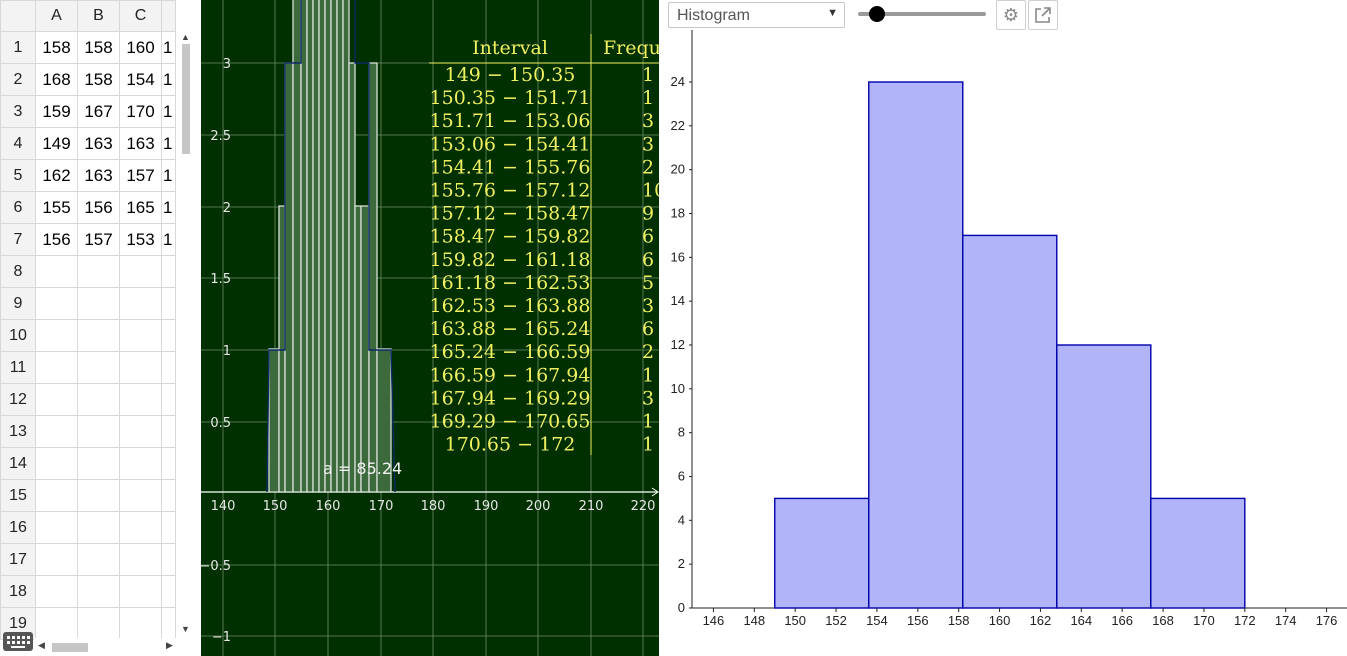 Image resolution: width=1347 pixels, height=656 pixels. What do you see at coordinates (168, 16) in the screenshot?
I see `column-header` at bounding box center [168, 16].